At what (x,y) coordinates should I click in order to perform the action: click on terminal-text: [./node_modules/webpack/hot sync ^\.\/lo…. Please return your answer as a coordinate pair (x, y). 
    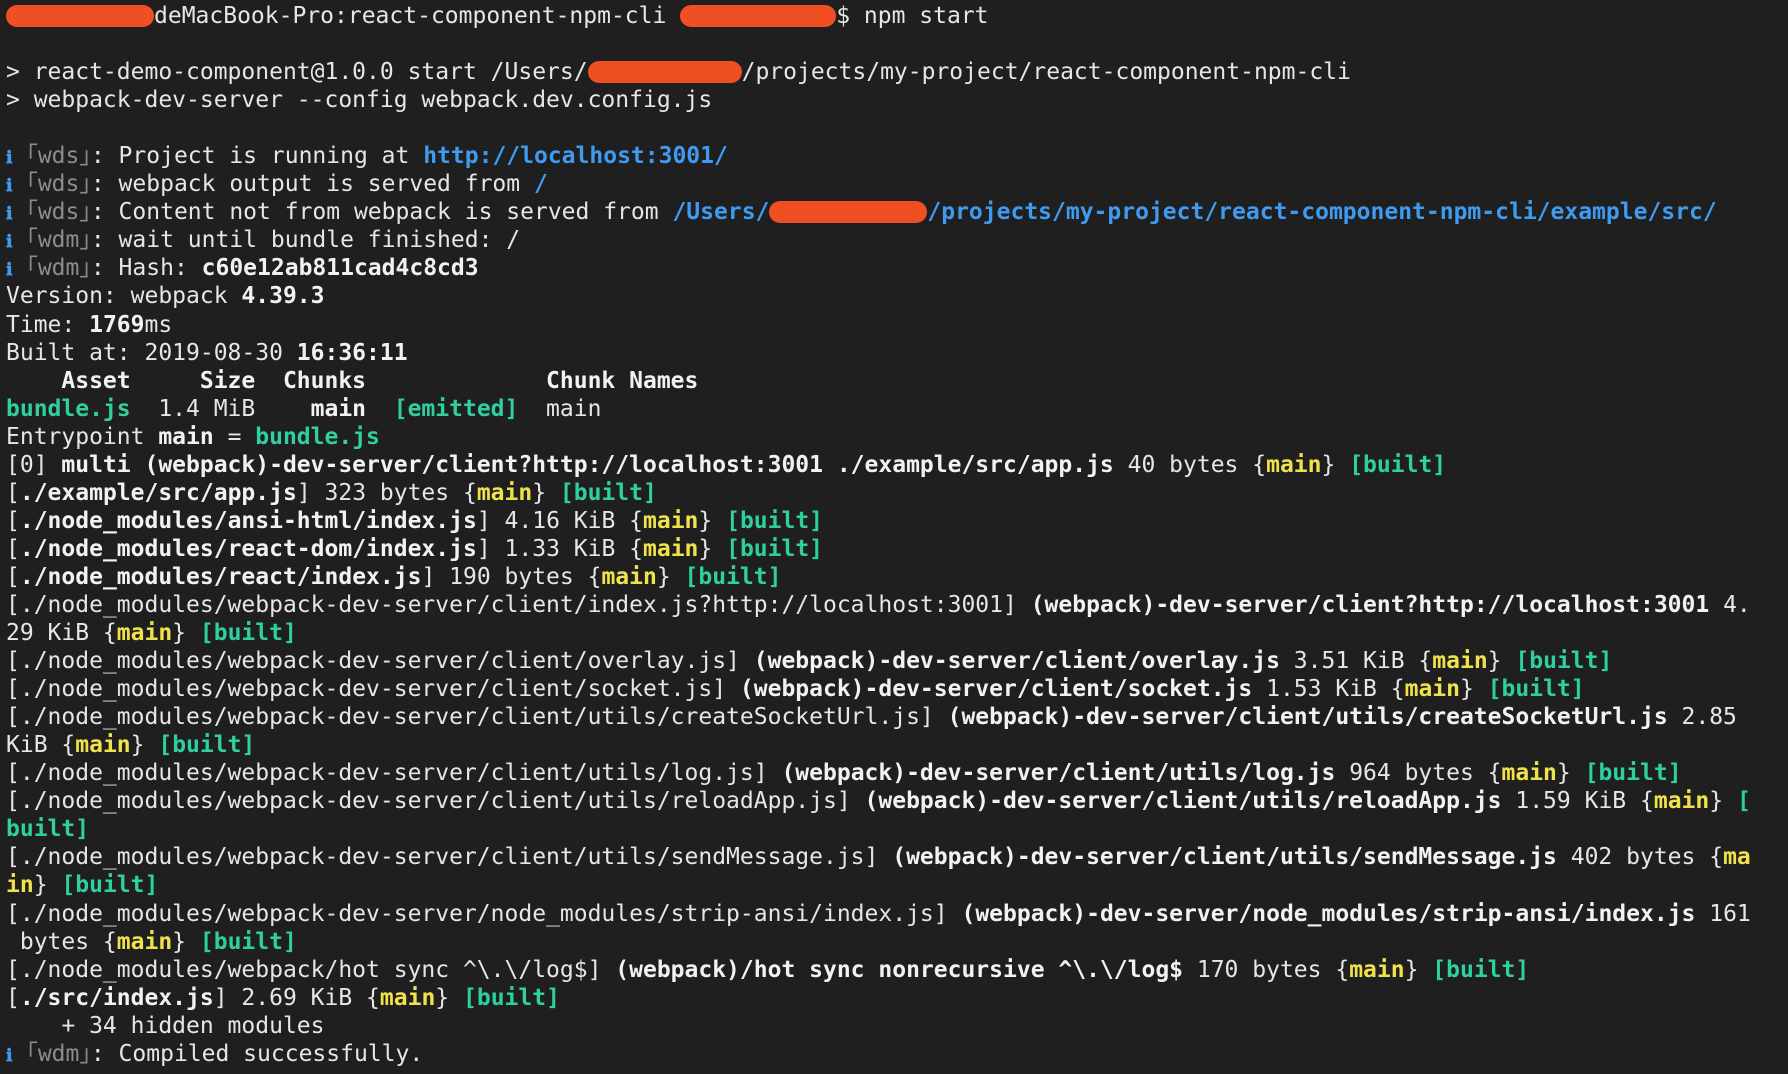
    Looking at the image, I should click on (311, 969).